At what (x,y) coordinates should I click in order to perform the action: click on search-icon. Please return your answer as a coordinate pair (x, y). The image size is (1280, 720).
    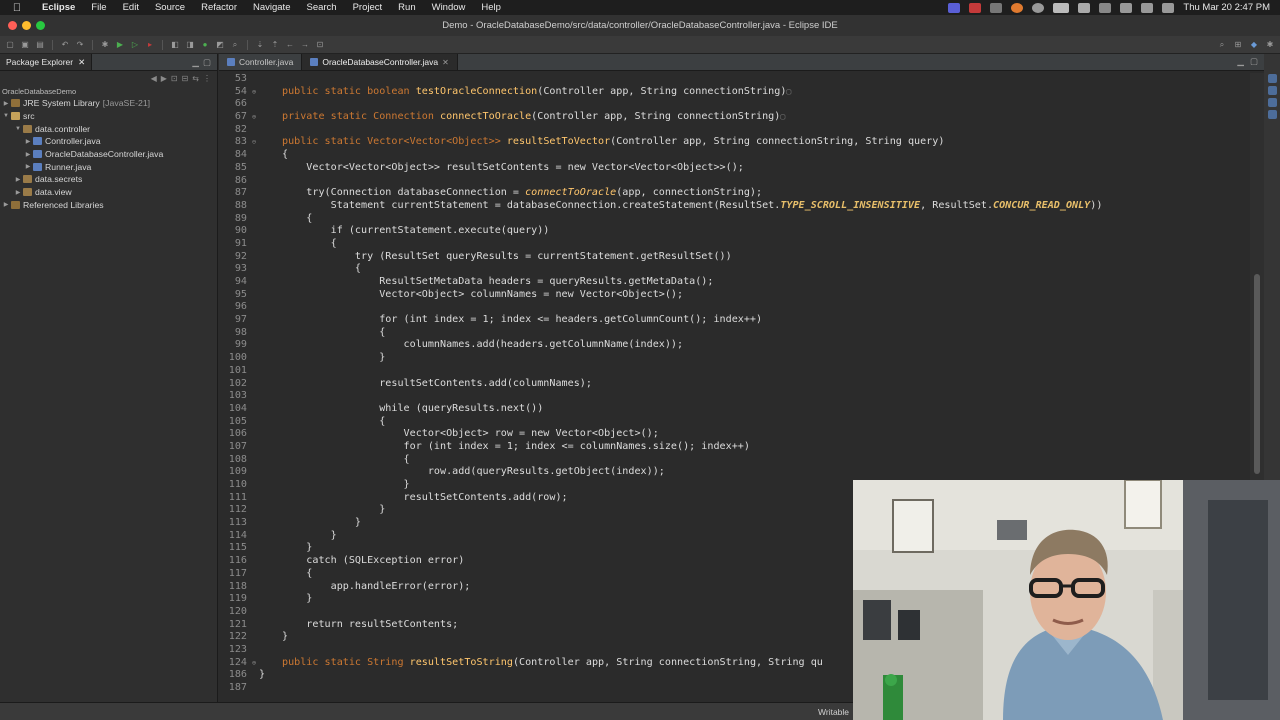
    Looking at the image, I should click on (1147, 7).